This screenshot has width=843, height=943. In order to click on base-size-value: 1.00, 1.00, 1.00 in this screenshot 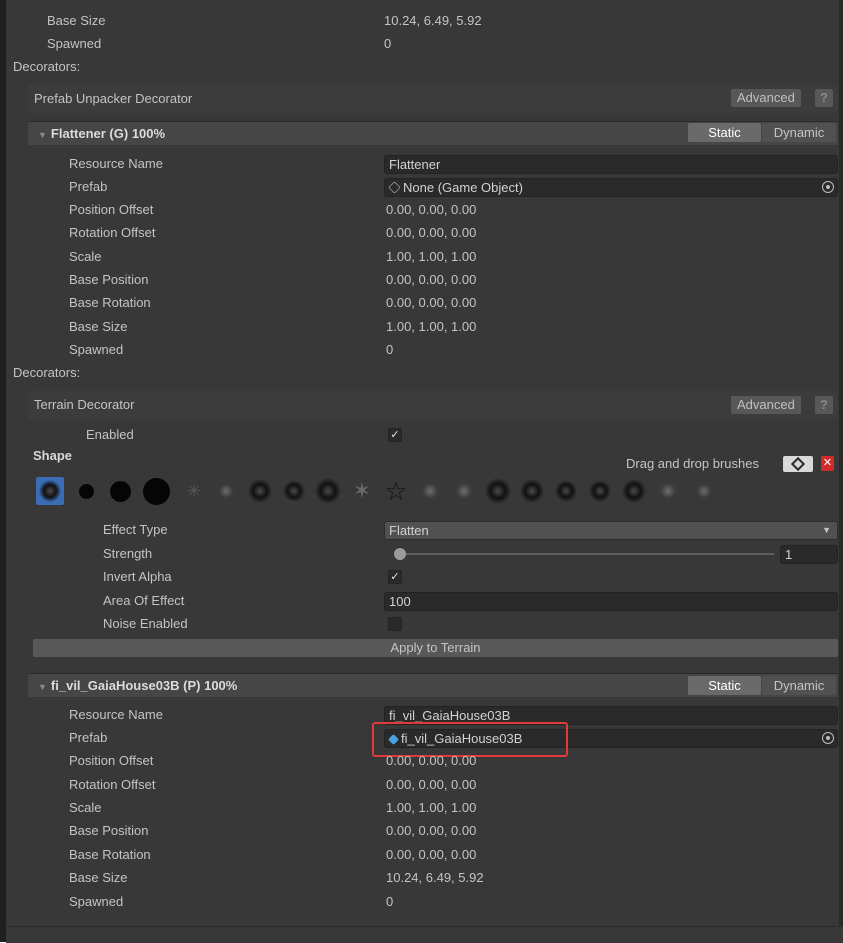, I will do `click(431, 326)`.